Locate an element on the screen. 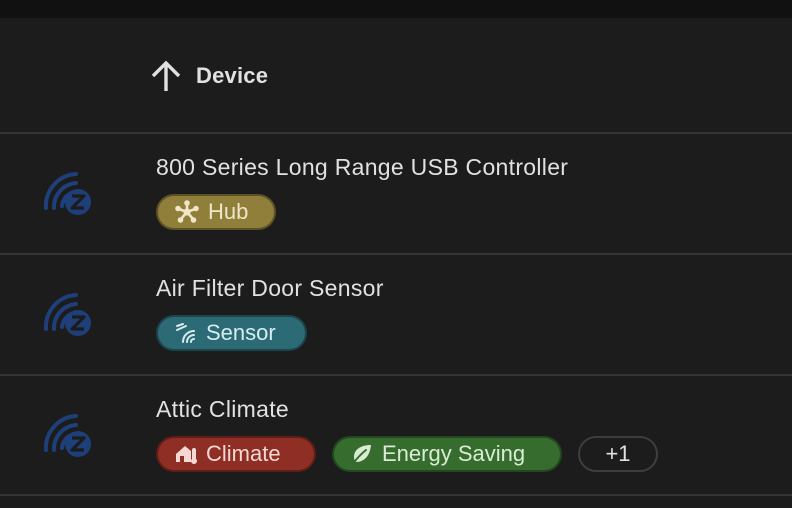  tag-label: Hub is located at coordinates (228, 211).